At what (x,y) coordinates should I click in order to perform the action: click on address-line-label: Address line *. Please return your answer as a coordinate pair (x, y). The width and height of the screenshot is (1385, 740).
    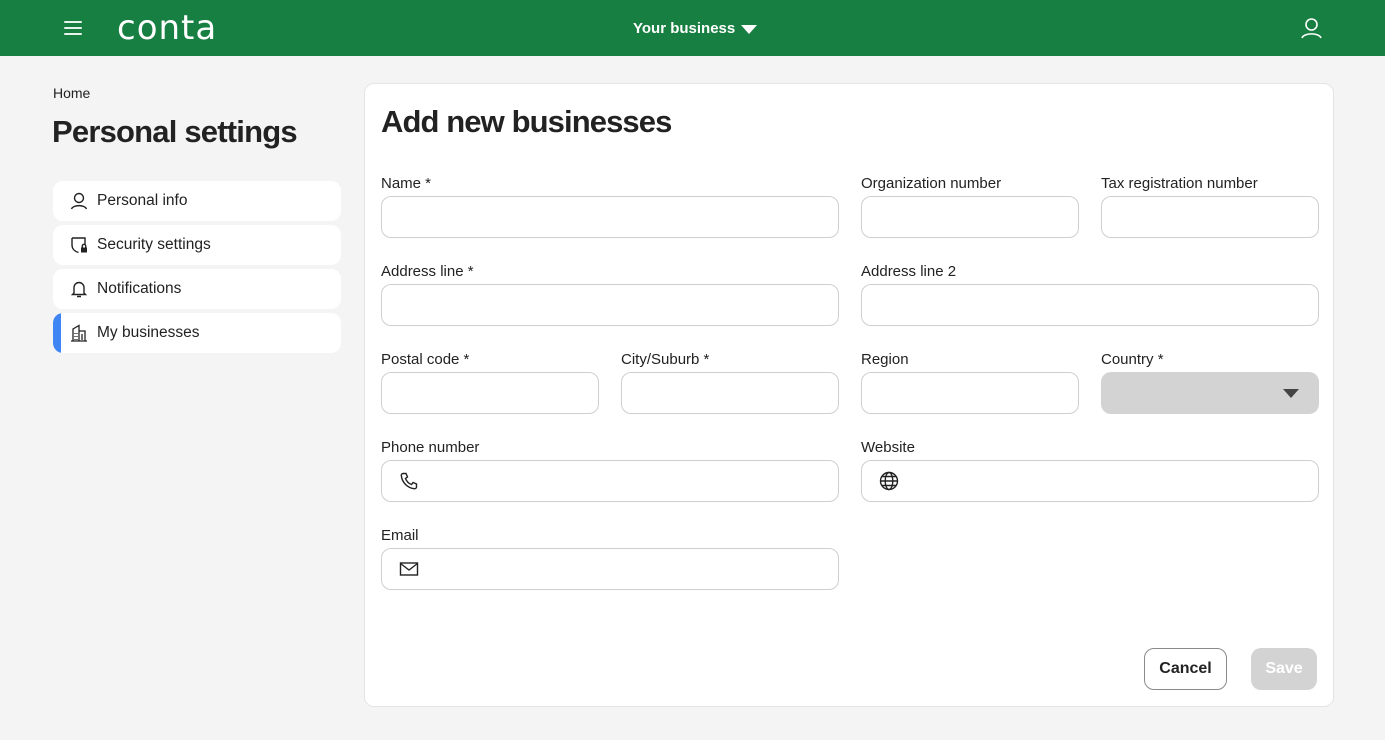
    Looking at the image, I should click on (427, 271).